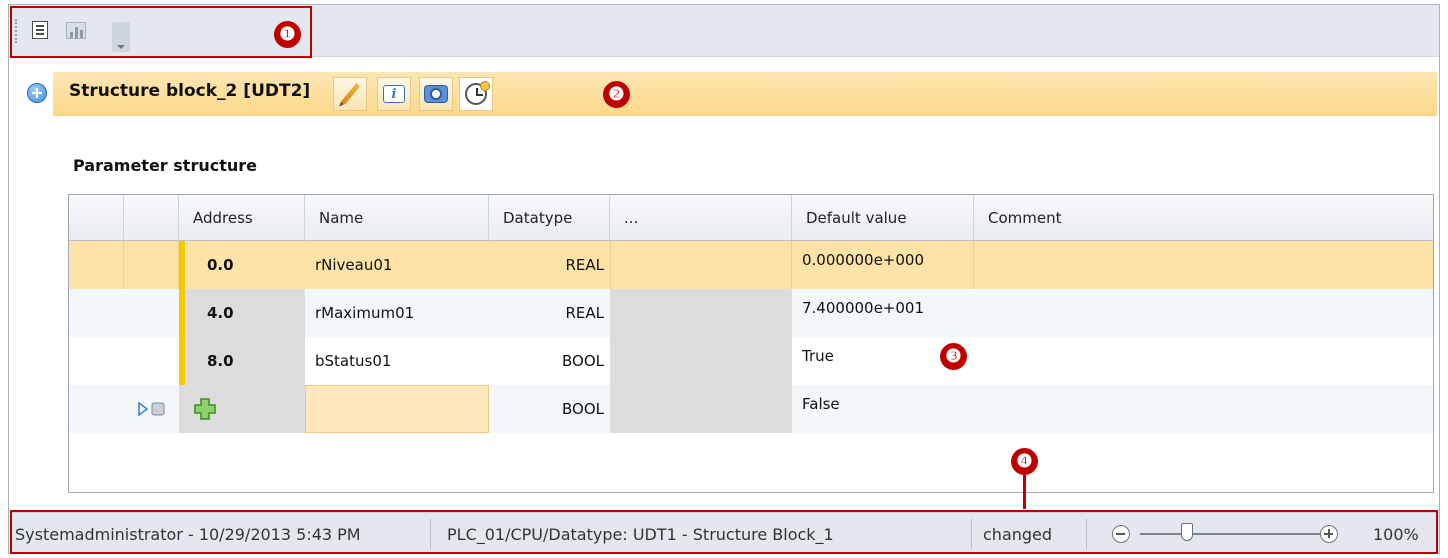 The width and height of the screenshot is (1448, 558). I want to click on col-header-default-value: Default value, so click(883, 218).